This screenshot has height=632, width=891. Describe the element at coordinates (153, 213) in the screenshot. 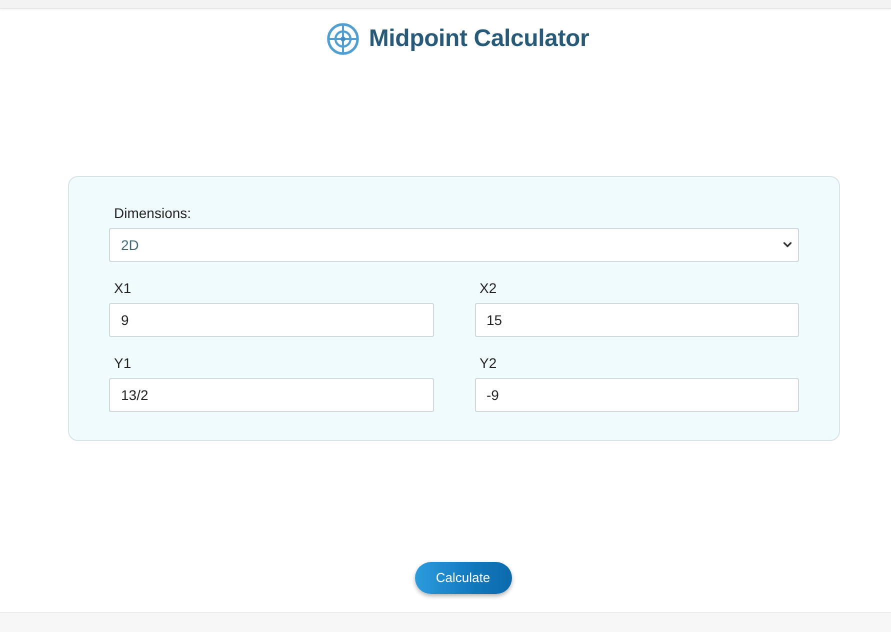

I see `field-label: Dimensions:` at that location.